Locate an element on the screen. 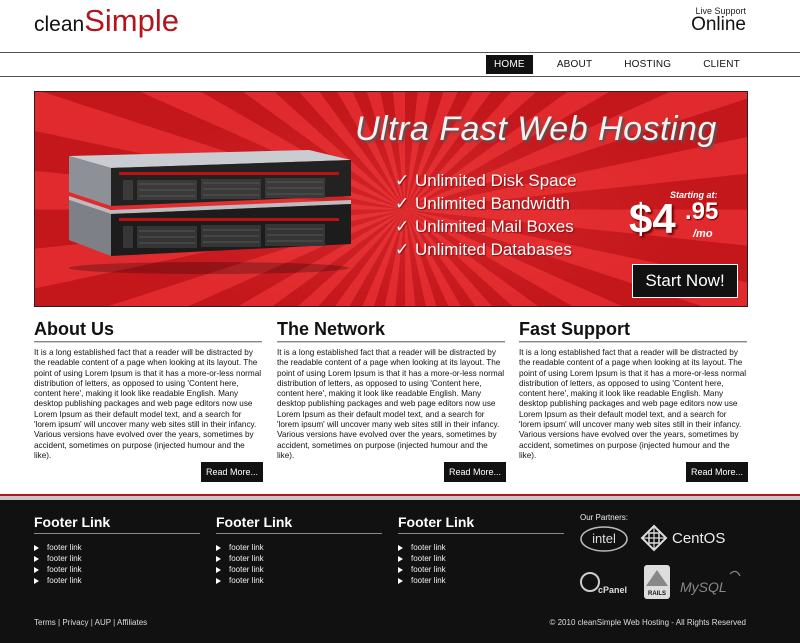 This screenshot has width=800, height=643. site-logo: cleanSimple is located at coordinates (106, 20).